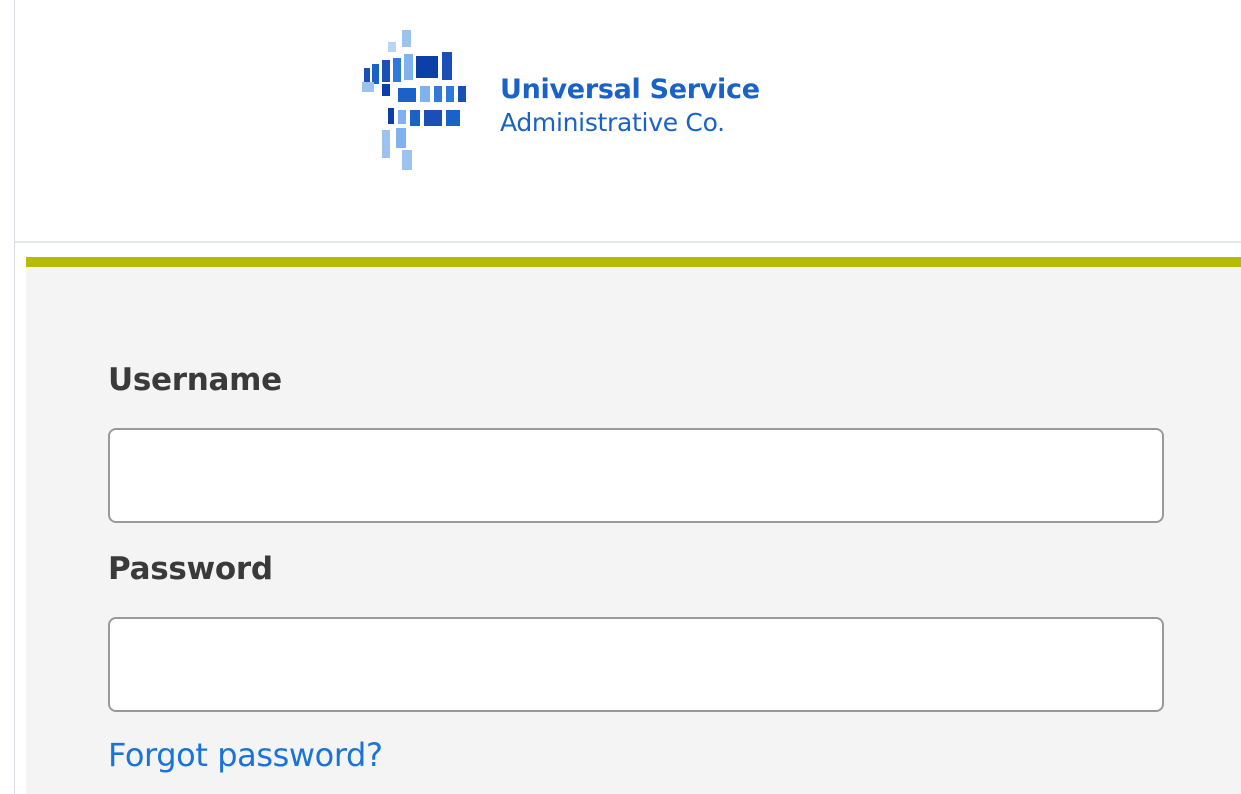 This screenshot has width=1241, height=794. Describe the element at coordinates (628, 242) in the screenshot. I see `header-divider` at that location.